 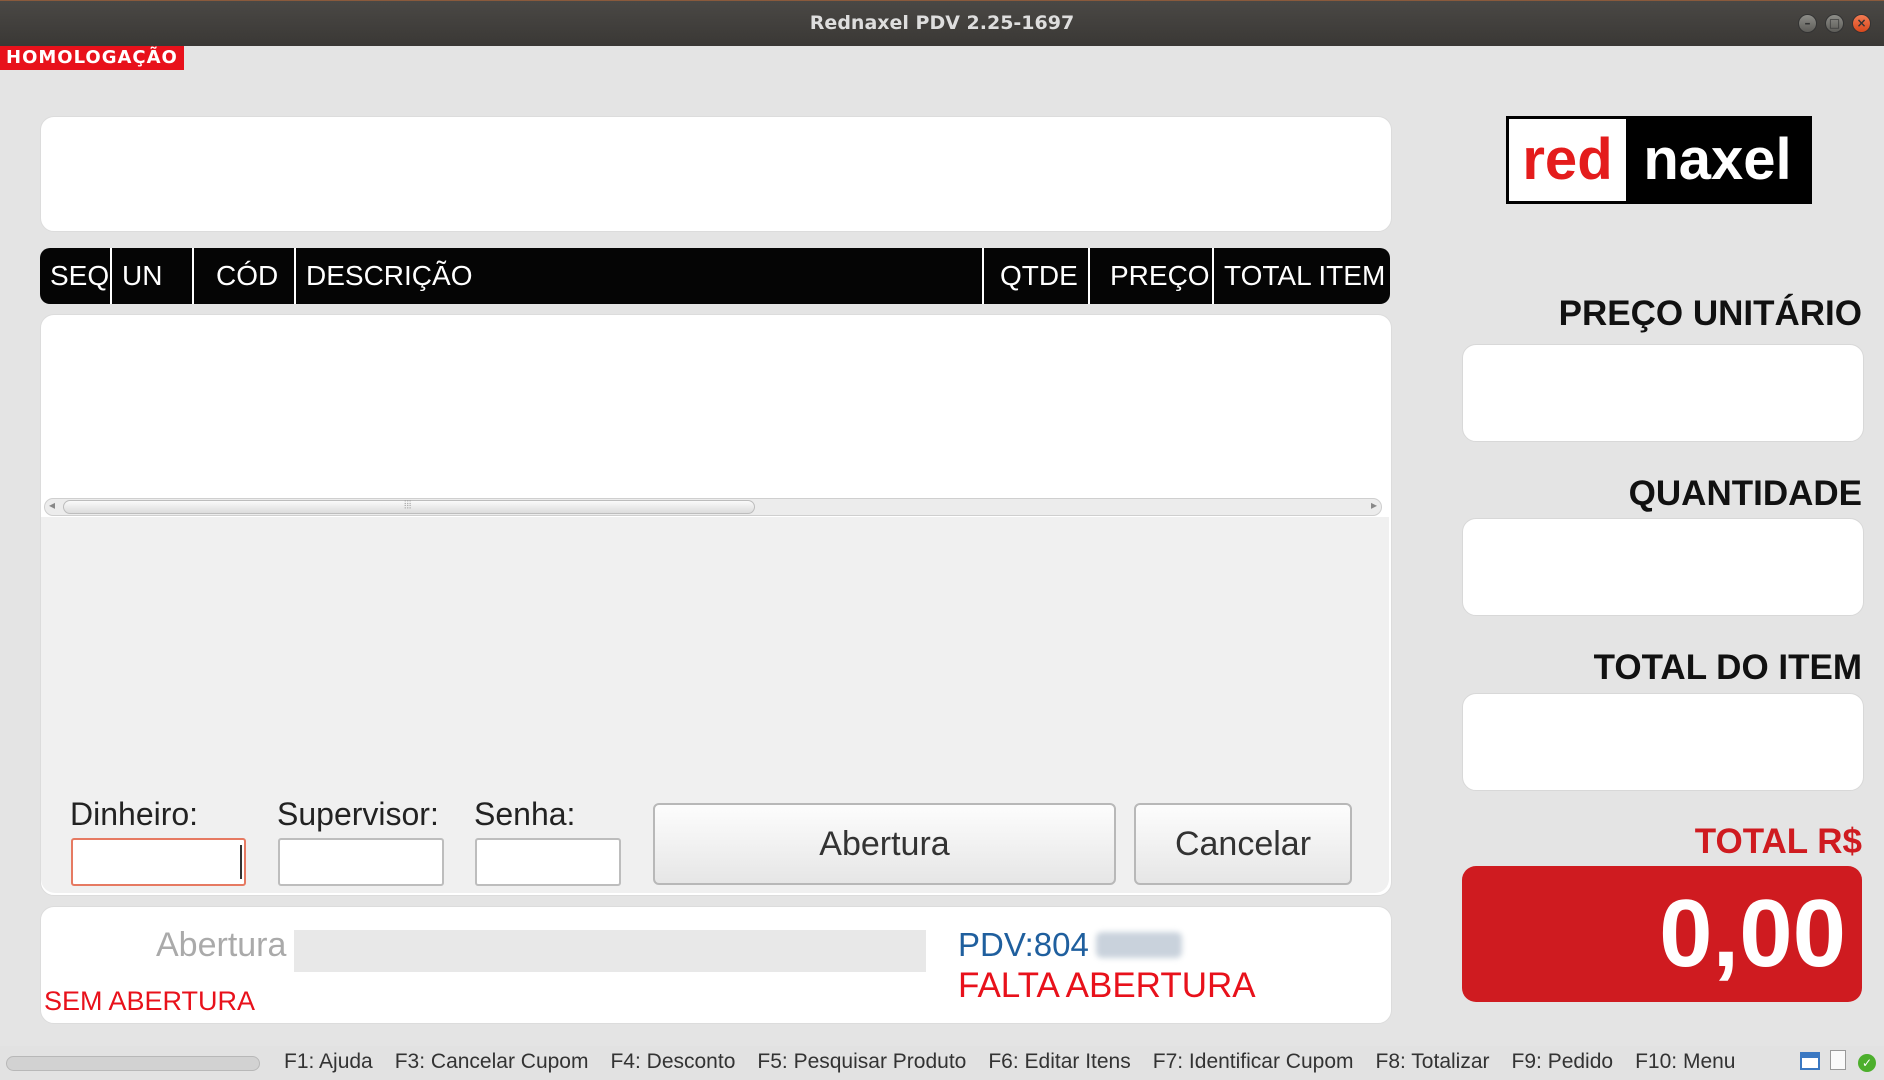 I want to click on senha-input, so click(x=548, y=862).